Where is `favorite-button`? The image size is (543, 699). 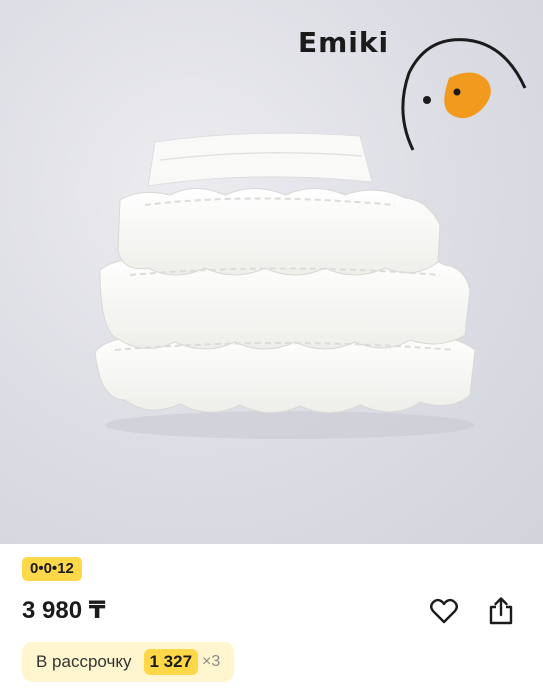 favorite-button is located at coordinates (444, 611).